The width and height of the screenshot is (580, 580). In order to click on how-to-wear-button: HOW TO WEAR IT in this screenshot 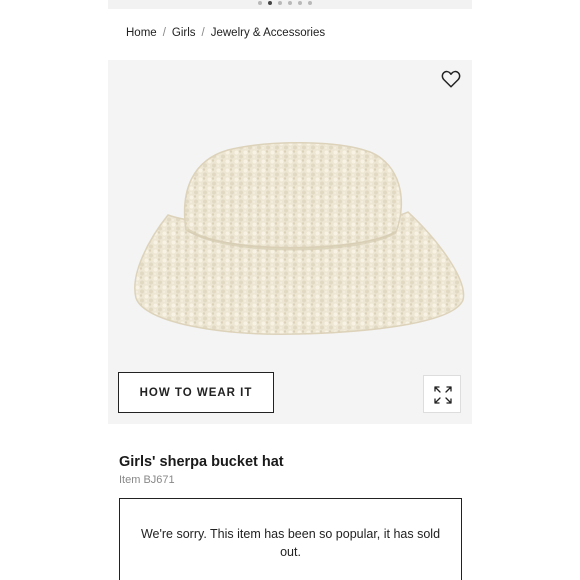, I will do `click(196, 392)`.